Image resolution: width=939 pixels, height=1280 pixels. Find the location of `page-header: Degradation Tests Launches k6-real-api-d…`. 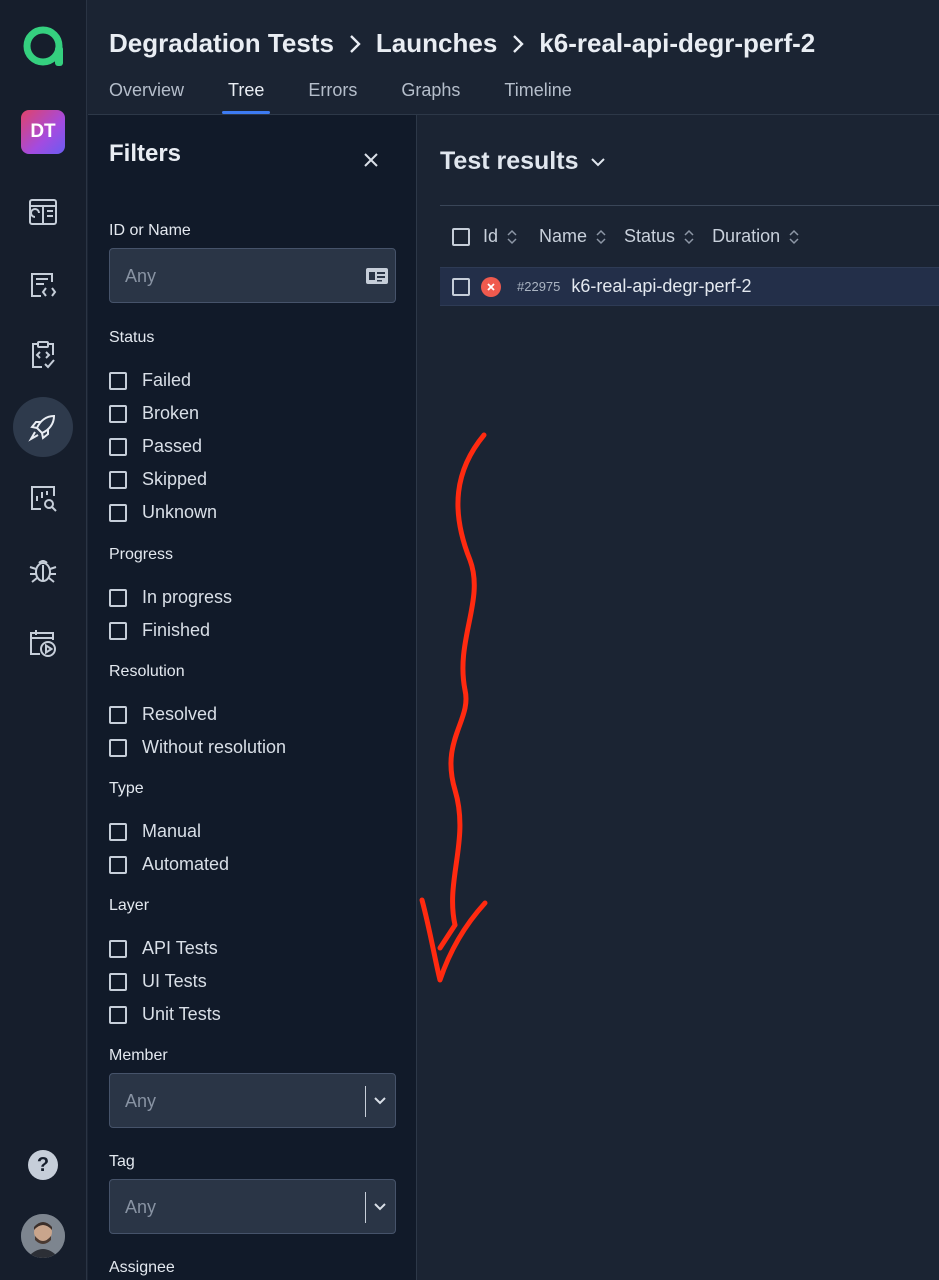

page-header: Degradation Tests Launches k6-real-api-d… is located at coordinates (513, 57).